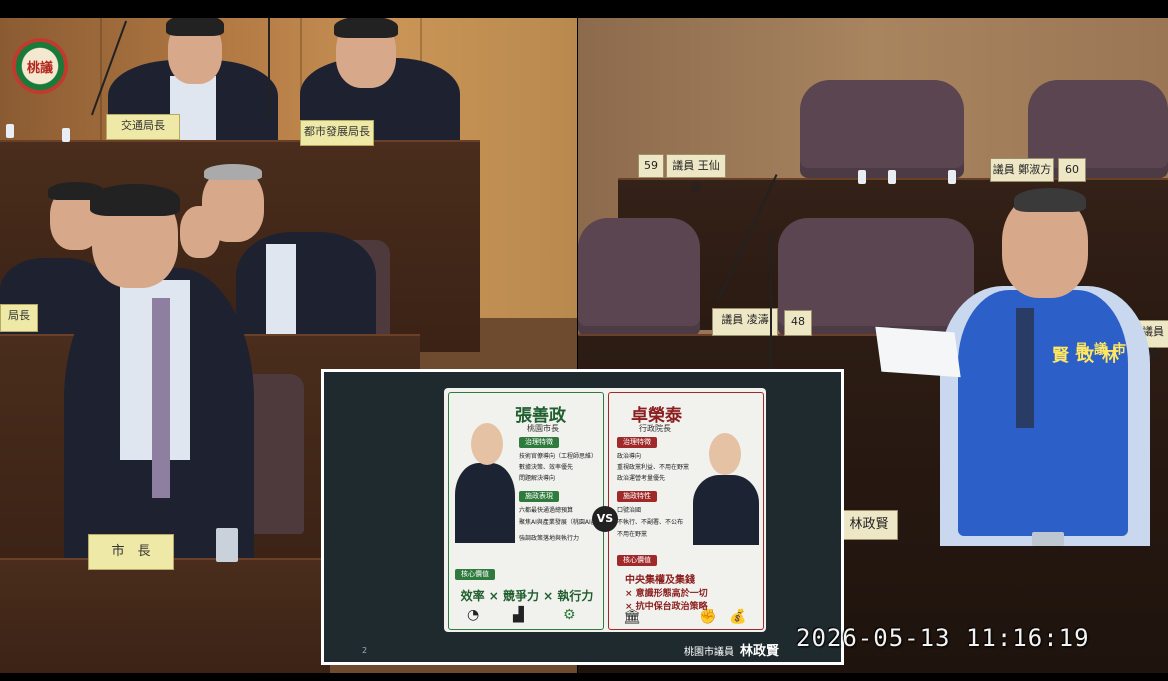 The image size is (1168, 681). Describe the element at coordinates (760, 651) in the screenshot. I see `footer-name: 林政賢` at that location.